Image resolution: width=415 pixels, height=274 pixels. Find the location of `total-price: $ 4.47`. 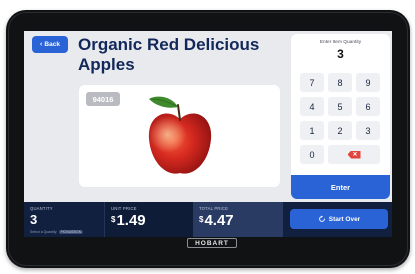

total-price: $ 4.47 is located at coordinates (216, 221).